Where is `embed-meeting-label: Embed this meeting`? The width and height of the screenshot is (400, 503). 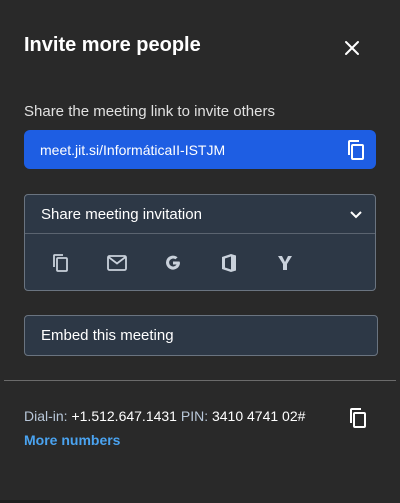
embed-meeting-label: Embed this meeting is located at coordinates (107, 335).